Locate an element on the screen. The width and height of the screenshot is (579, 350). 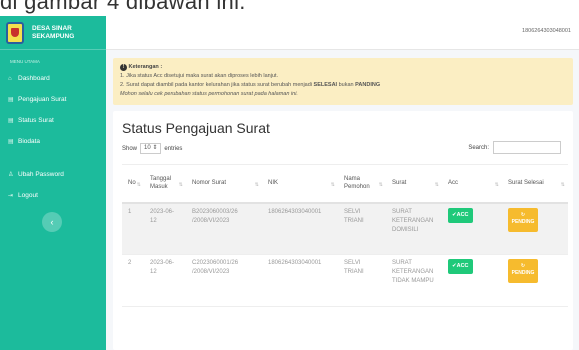
village-logo-icon is located at coordinates (15, 32).